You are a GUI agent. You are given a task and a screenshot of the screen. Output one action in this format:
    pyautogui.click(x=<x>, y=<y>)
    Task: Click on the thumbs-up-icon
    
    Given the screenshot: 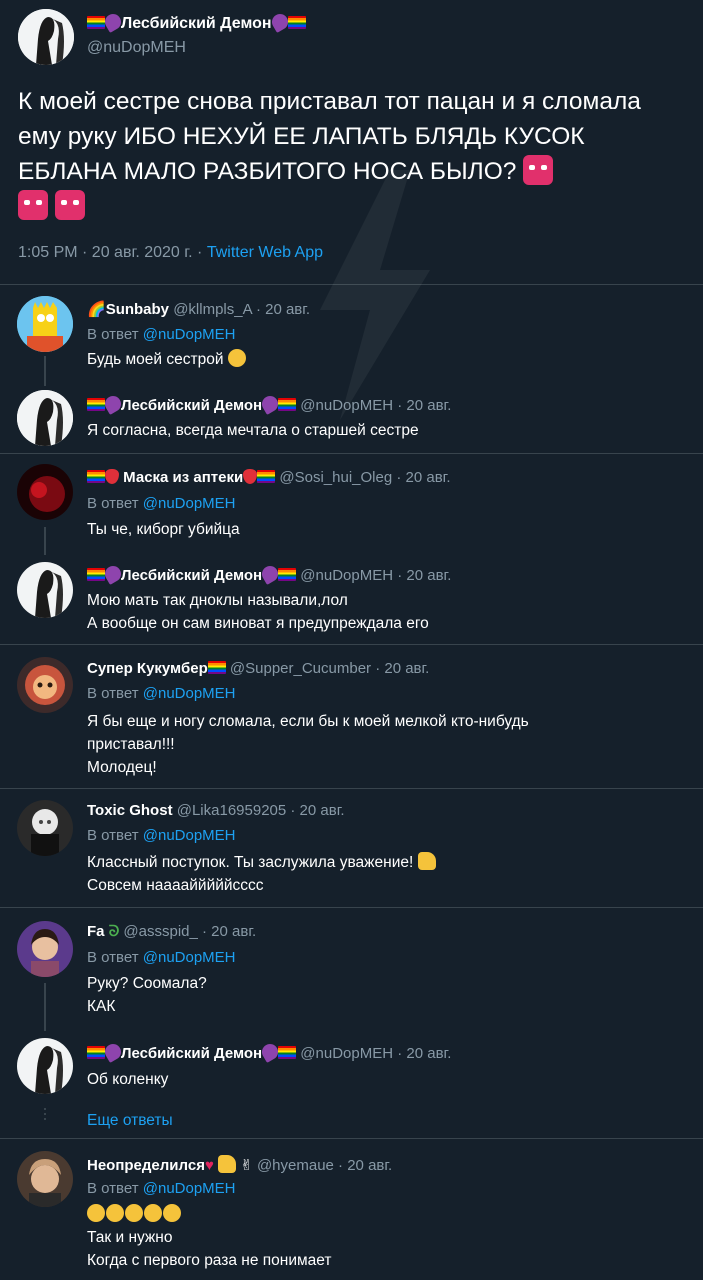 What is the action you would take?
    pyautogui.click(x=426, y=861)
    